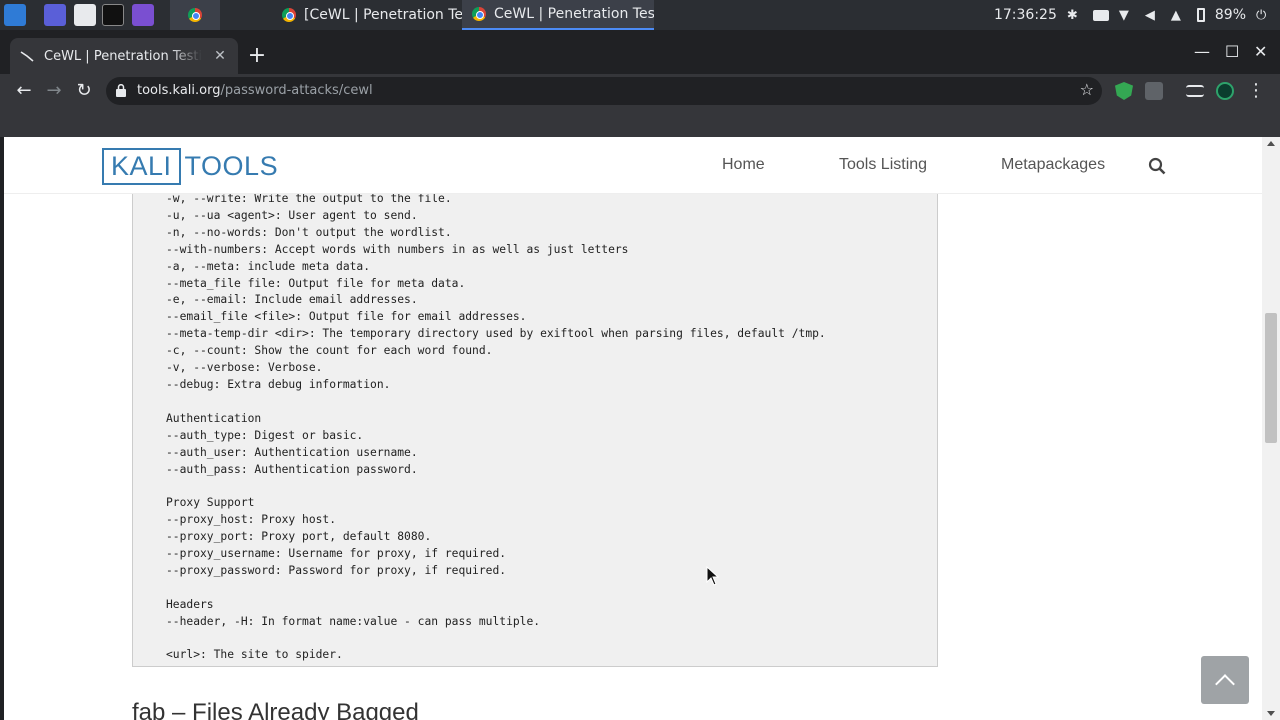 This screenshot has height=720, width=1280. I want to click on address-bar: tools.kali.org/password-attacks/cewl ☆, so click(604, 91).